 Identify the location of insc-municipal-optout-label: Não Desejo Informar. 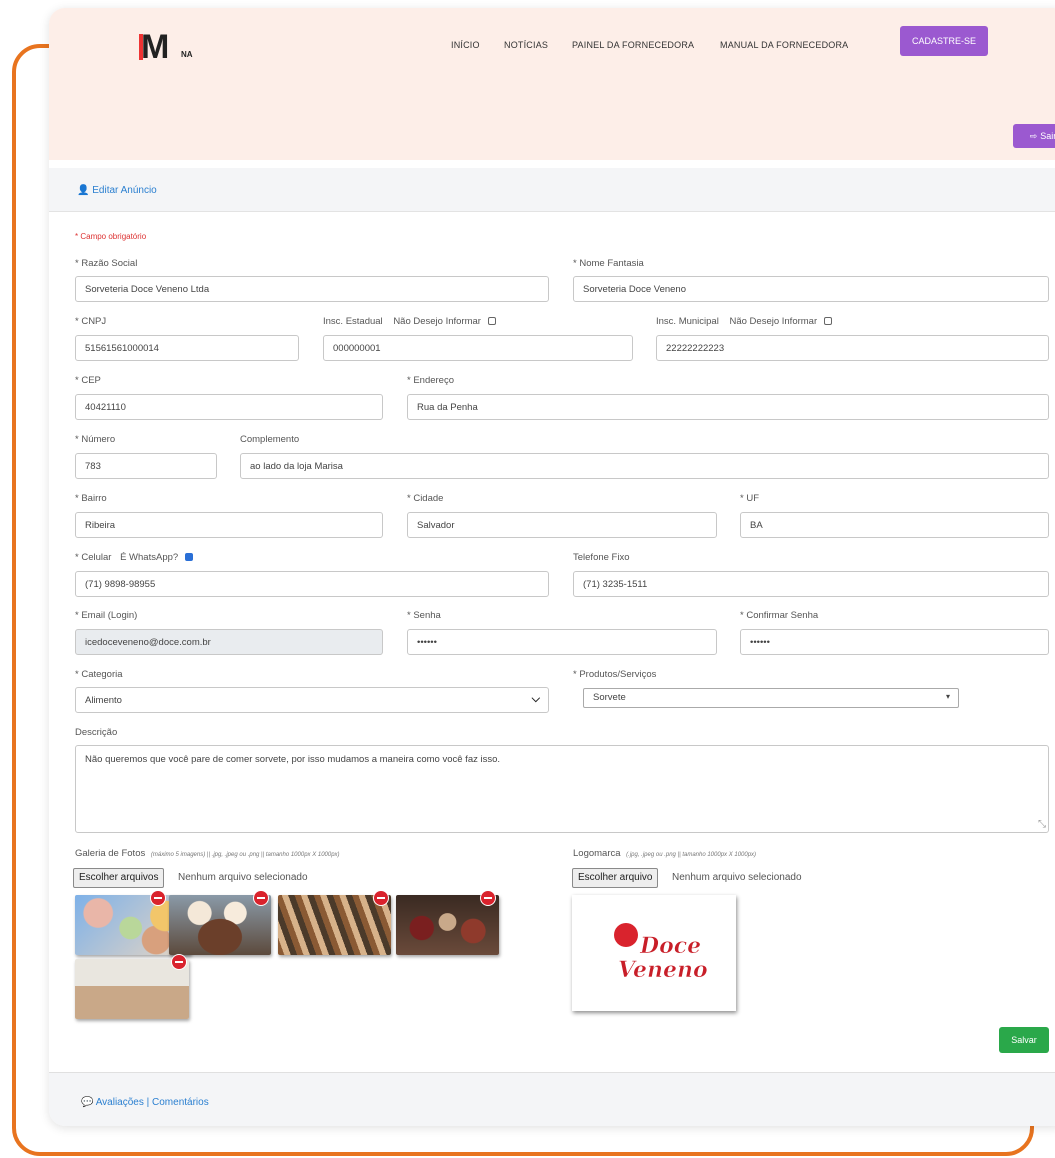
(773, 321).